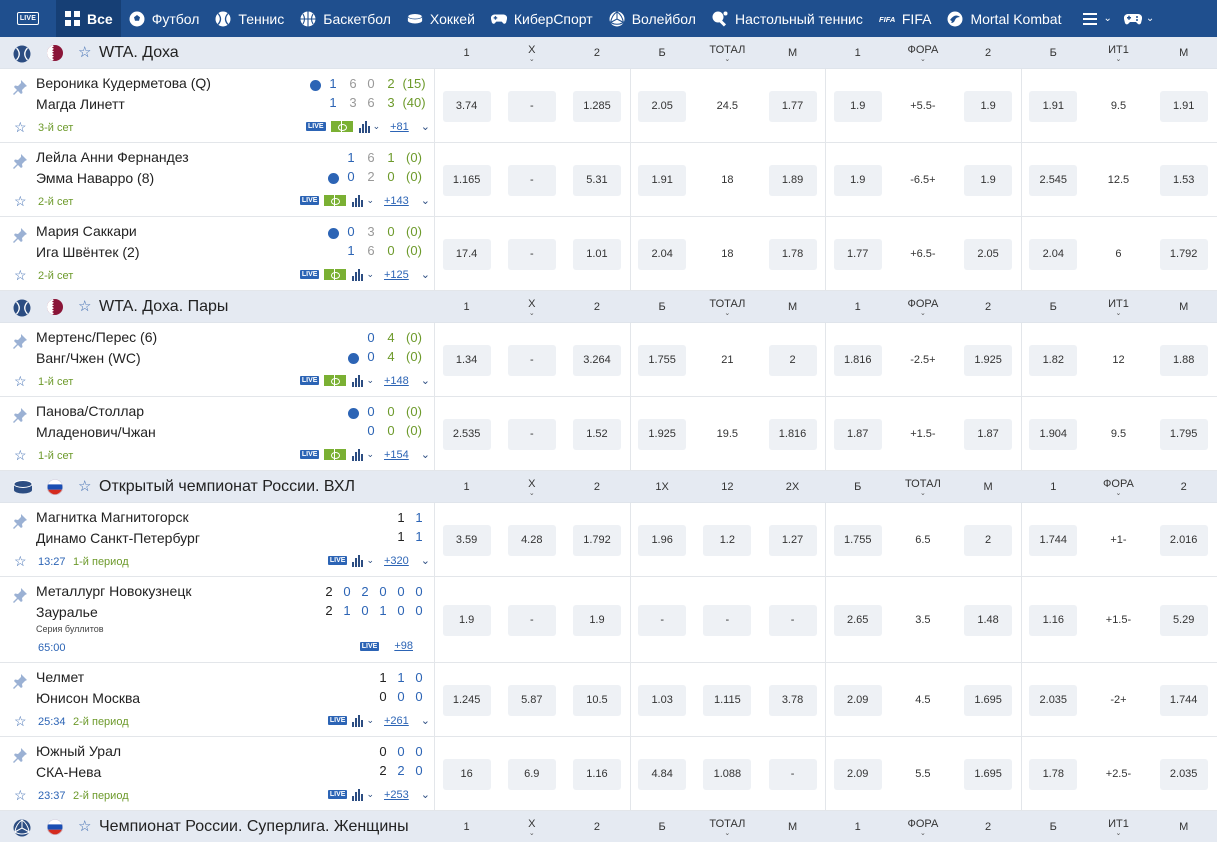 The width and height of the screenshot is (1217, 842). What do you see at coordinates (466, 700) in the screenshot?
I see `odds-button: 1.245` at bounding box center [466, 700].